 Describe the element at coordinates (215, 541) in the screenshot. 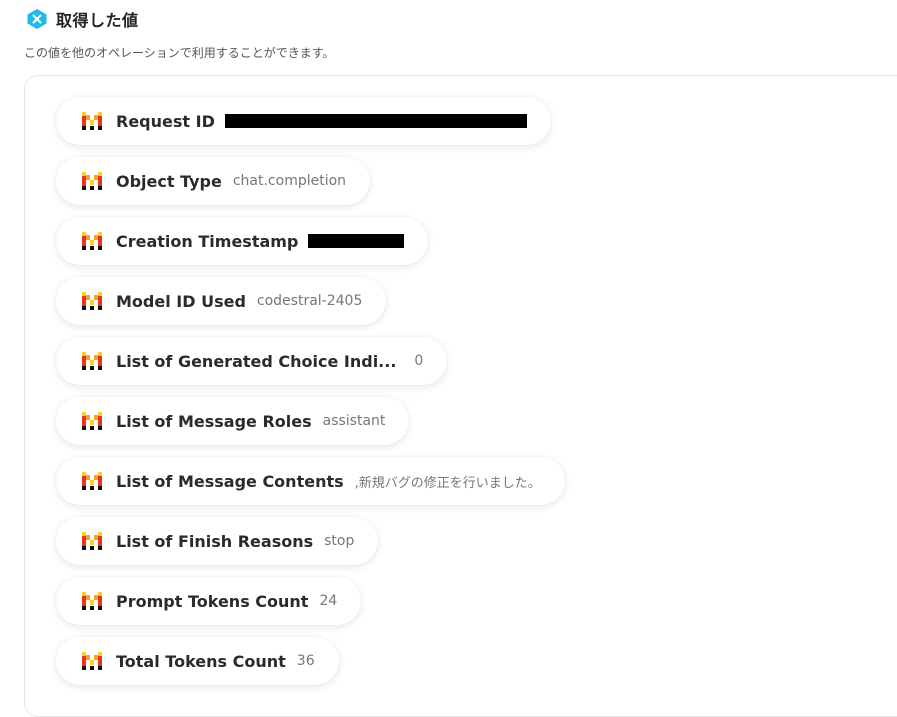

I see `item-label: List of Finish Reasons` at that location.